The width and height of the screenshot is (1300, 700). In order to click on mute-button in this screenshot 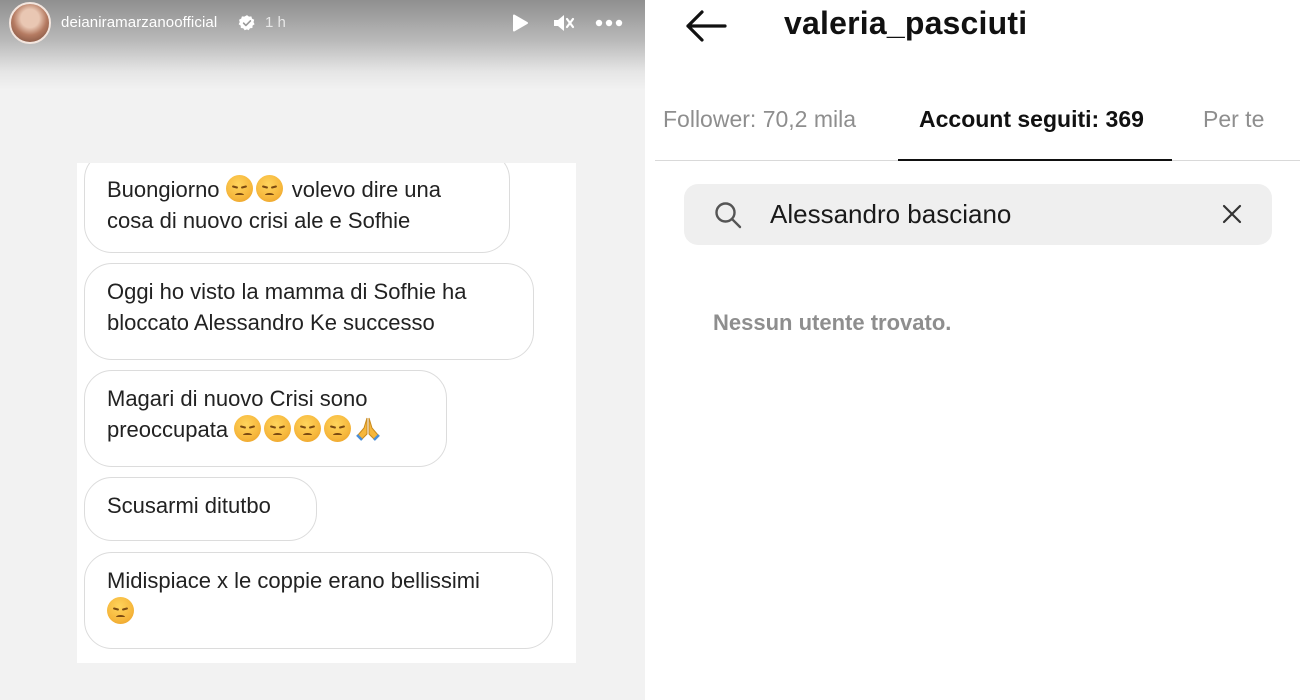, I will do `click(563, 23)`.